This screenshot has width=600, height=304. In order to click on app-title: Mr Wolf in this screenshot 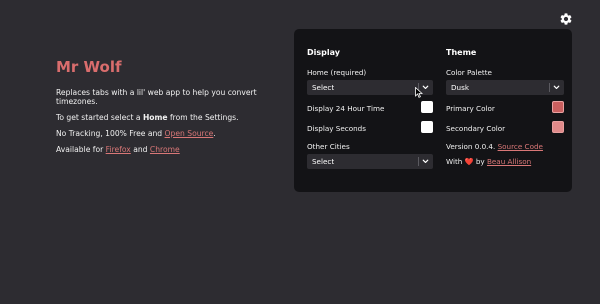, I will do `click(89, 67)`.